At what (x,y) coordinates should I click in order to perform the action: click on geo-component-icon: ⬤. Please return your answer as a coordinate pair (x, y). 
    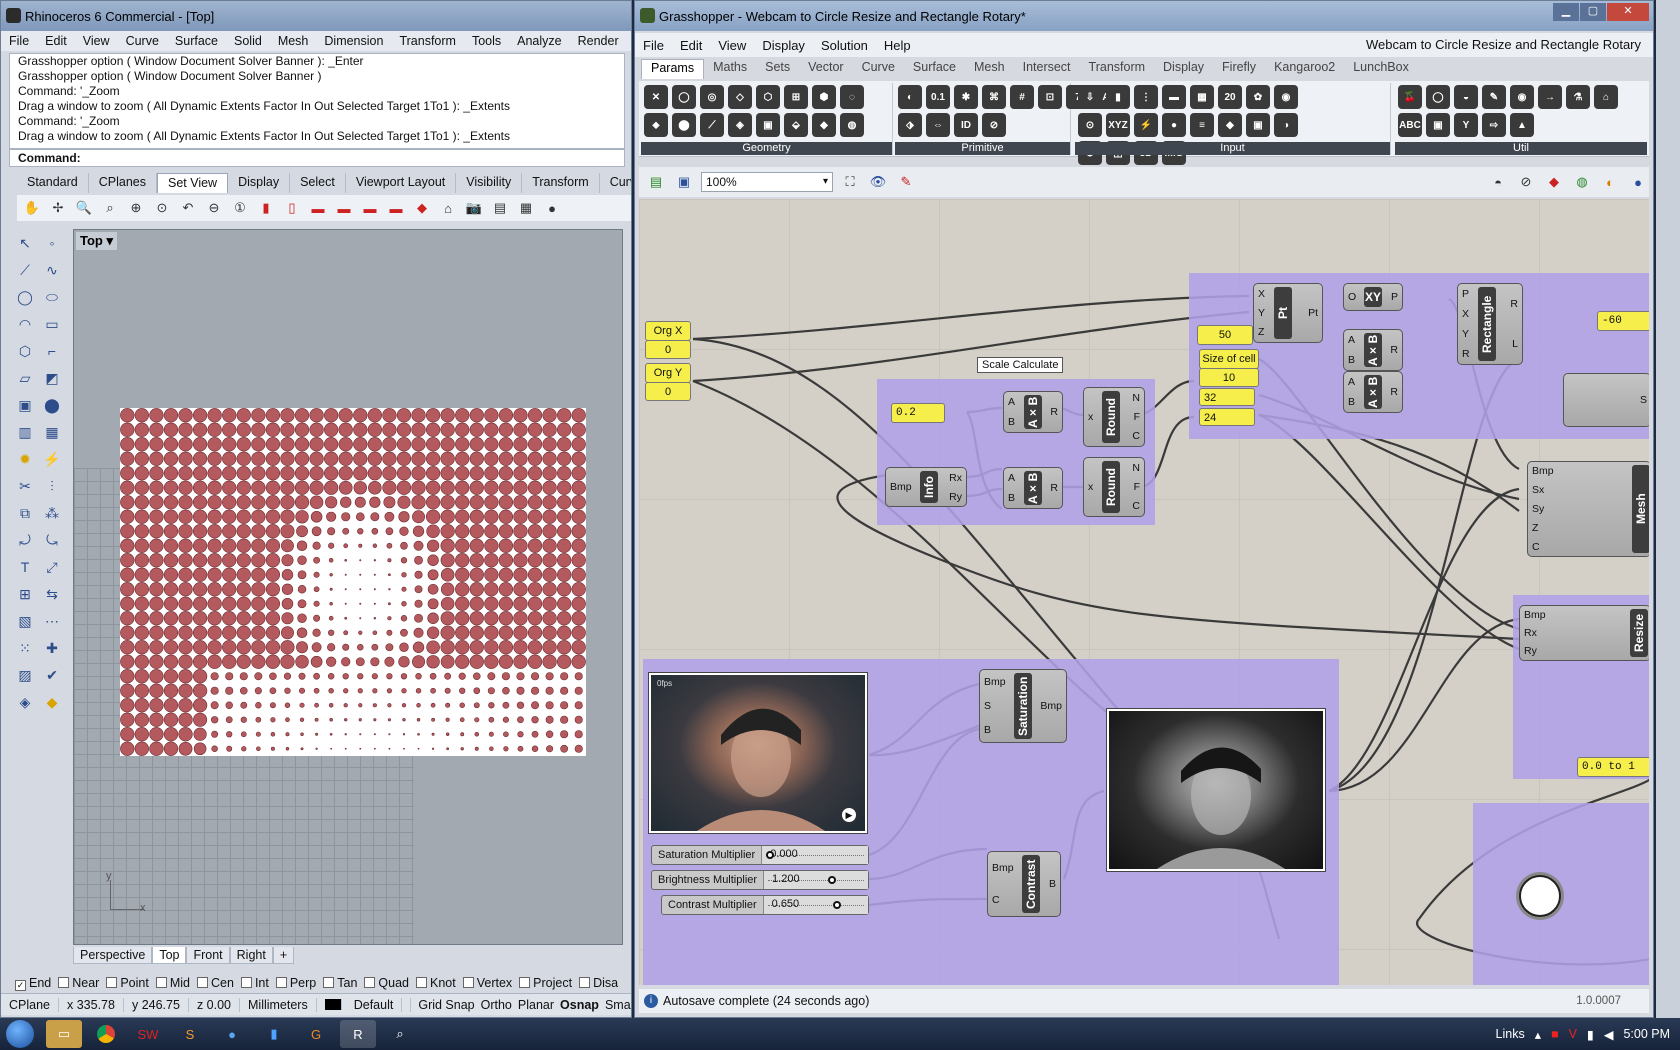
    Looking at the image, I should click on (684, 125).